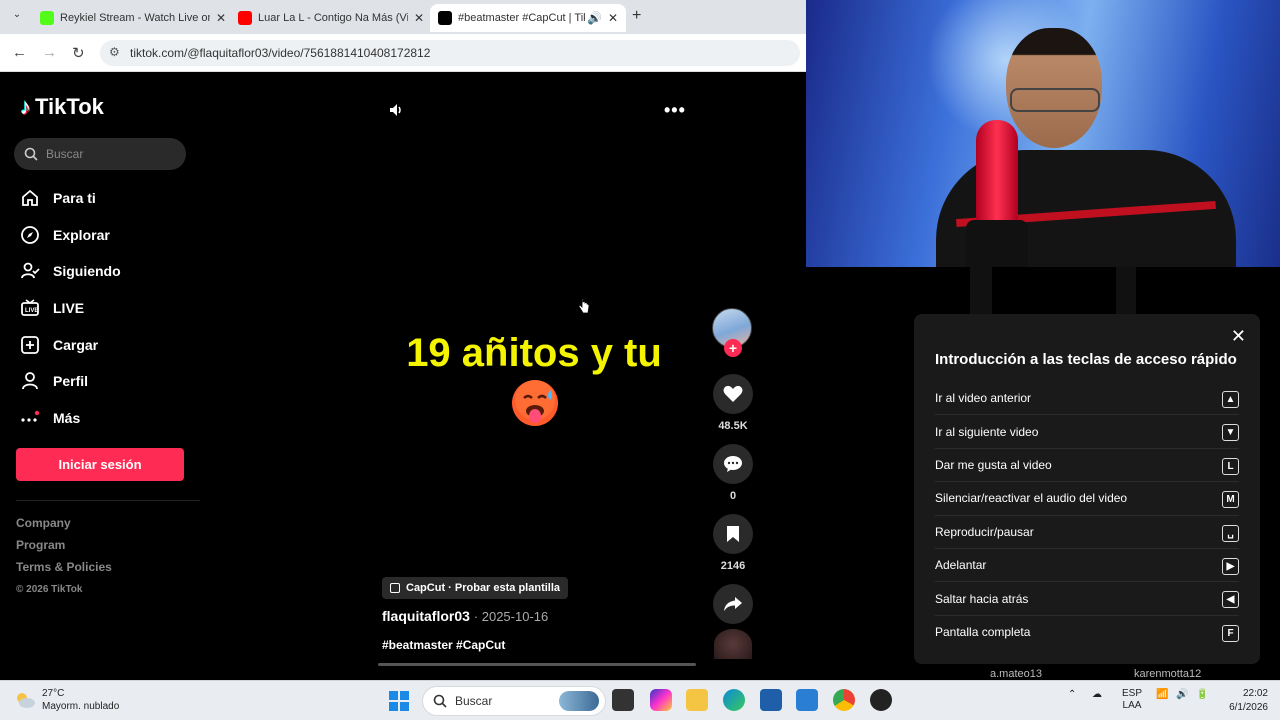 The height and width of the screenshot is (720, 1280). Describe the element at coordinates (66, 700) in the screenshot. I see `weather-widget: 27°C Mayorm. nublado` at that location.